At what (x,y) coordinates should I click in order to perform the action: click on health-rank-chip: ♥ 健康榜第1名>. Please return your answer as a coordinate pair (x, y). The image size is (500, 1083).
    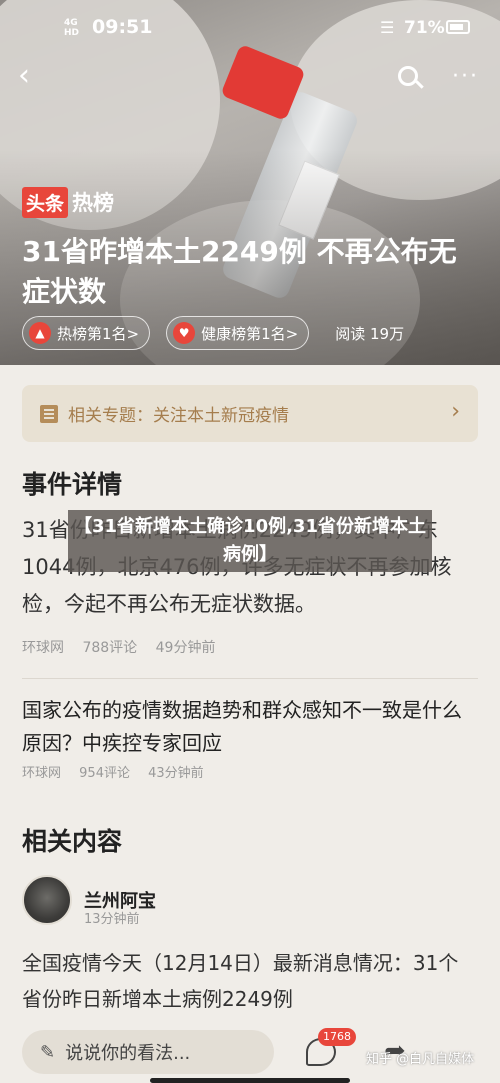
    Looking at the image, I should click on (238, 333).